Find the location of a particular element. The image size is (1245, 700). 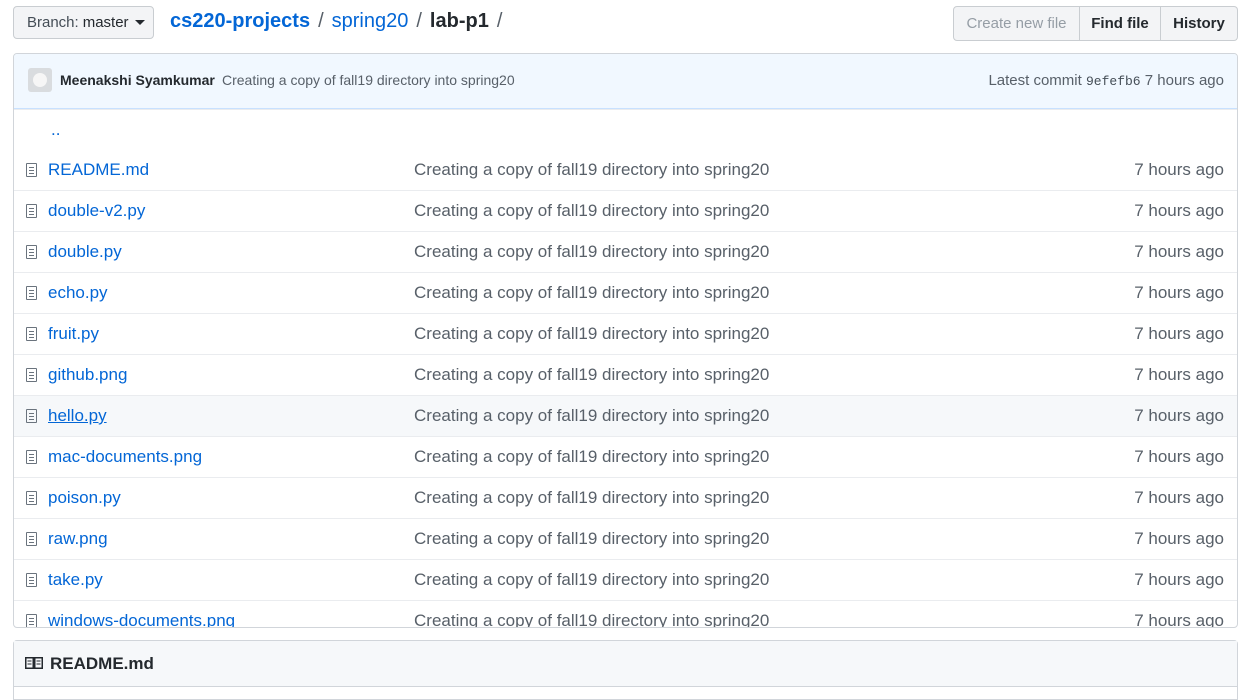

caret-down-icon is located at coordinates (139, 22).